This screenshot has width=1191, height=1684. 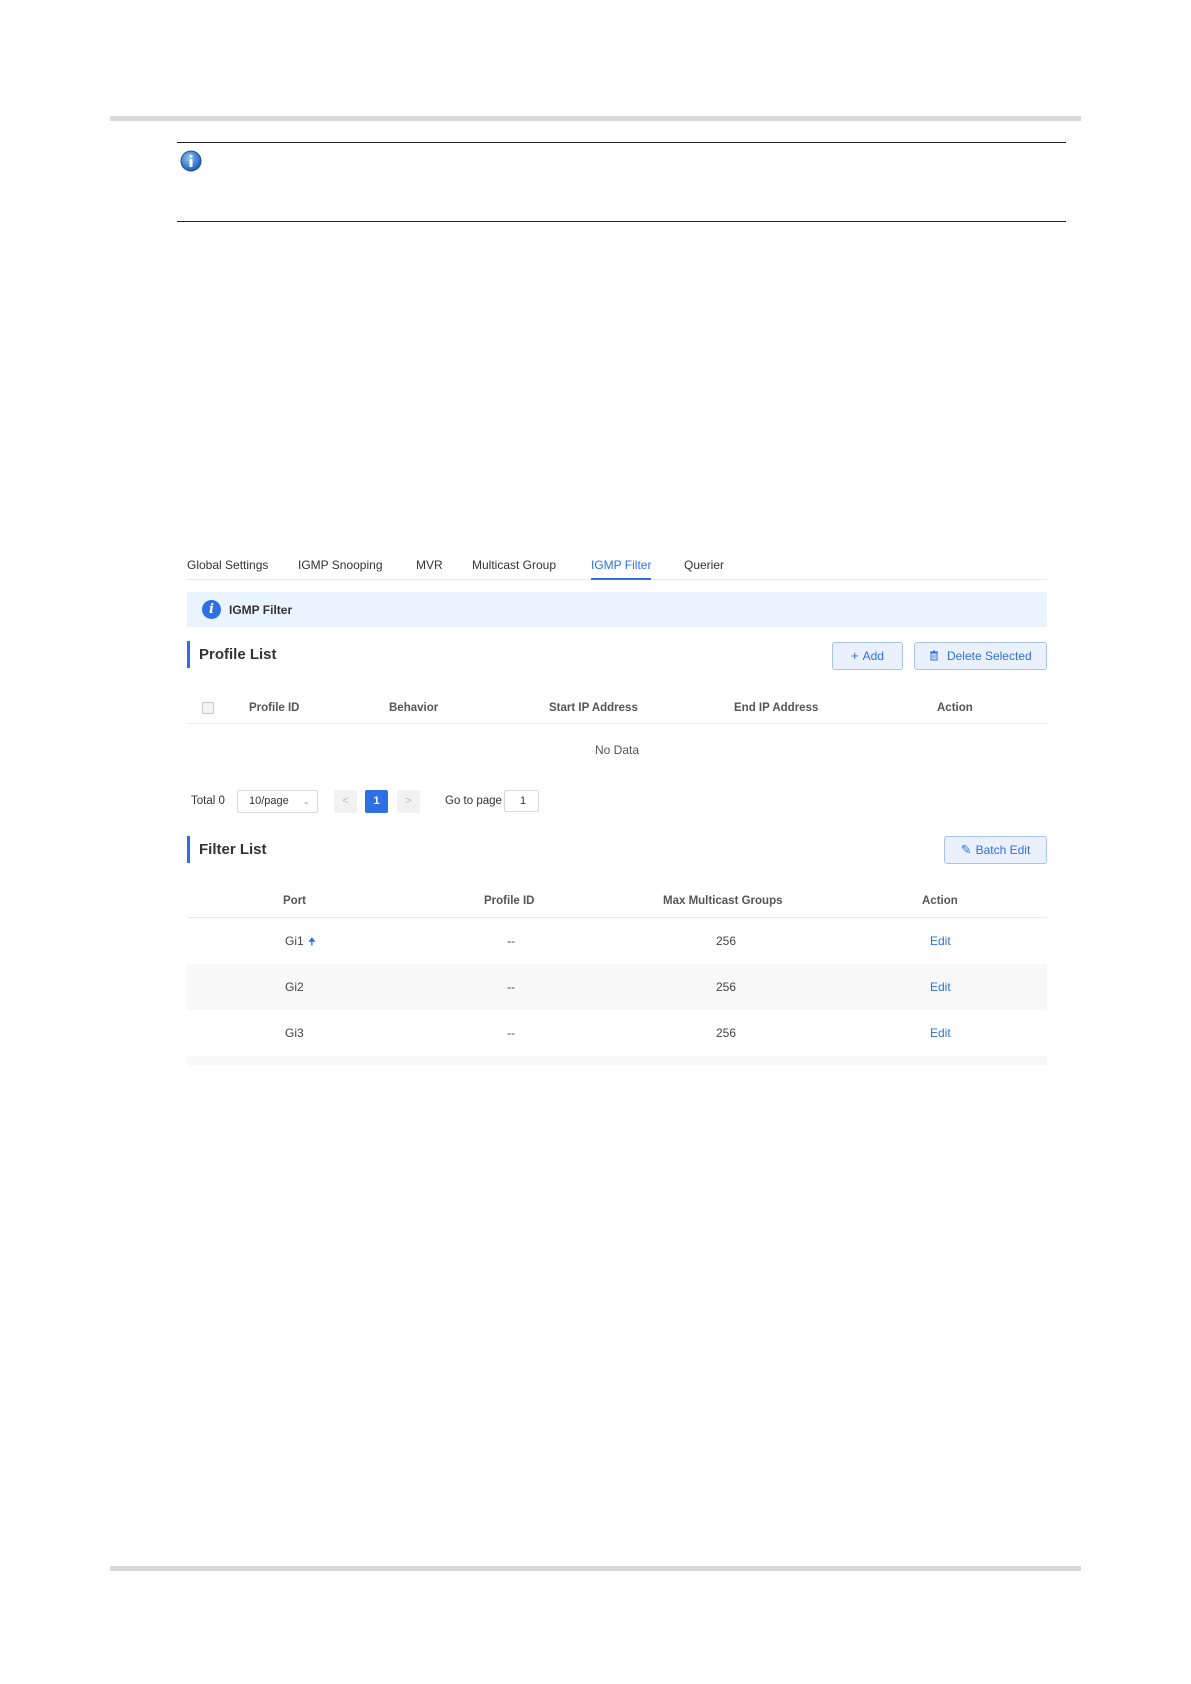 What do you see at coordinates (776, 708) in the screenshot?
I see `col-end-ip: End IP Address` at bounding box center [776, 708].